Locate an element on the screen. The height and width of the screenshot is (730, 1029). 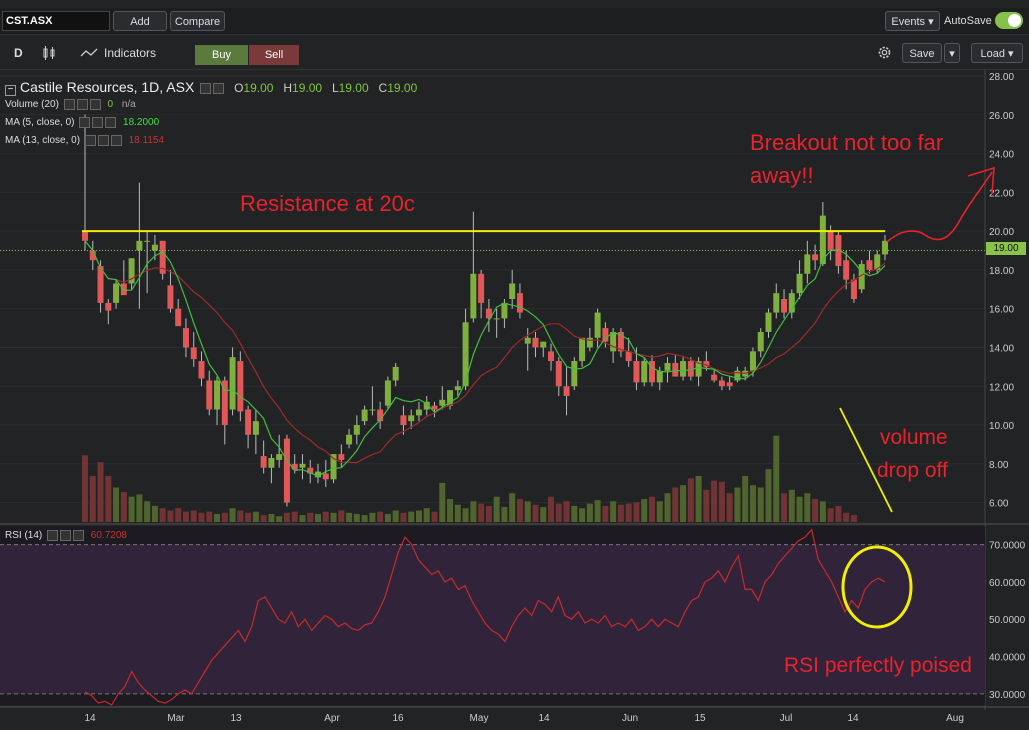
volume-close-icon is located at coordinates (95, 104).